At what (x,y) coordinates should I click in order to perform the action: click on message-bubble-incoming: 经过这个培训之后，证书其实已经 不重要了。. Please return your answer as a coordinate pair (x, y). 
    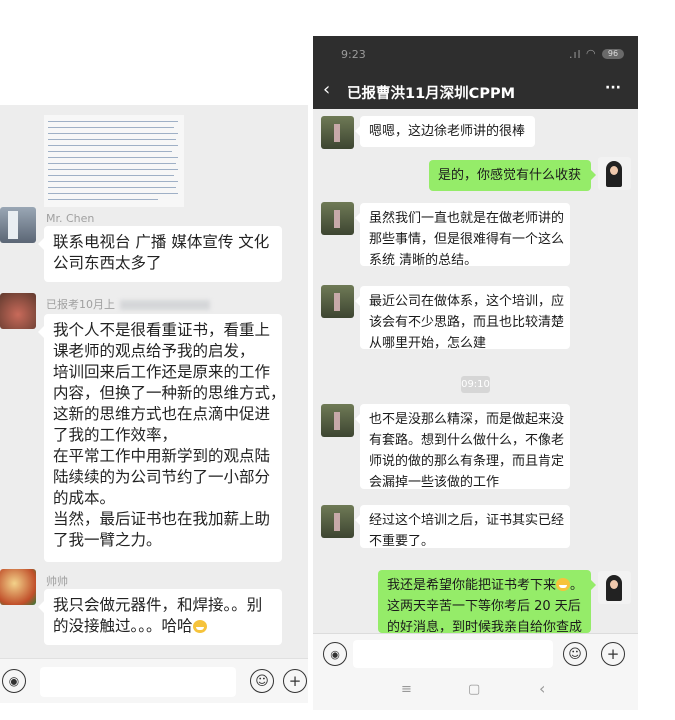
    Looking at the image, I should click on (462, 527).